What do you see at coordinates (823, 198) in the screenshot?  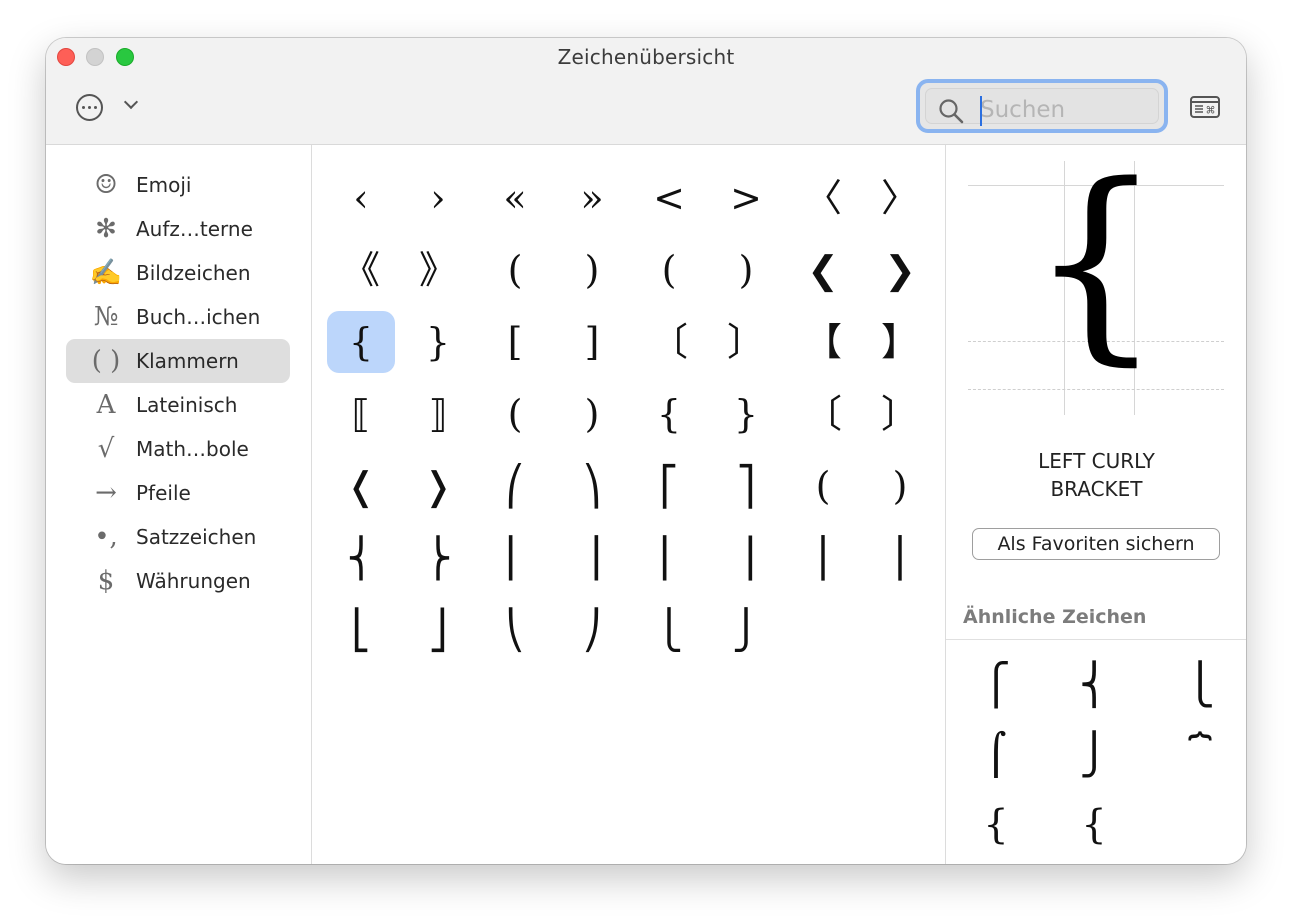 I see `character-cell: 〈` at bounding box center [823, 198].